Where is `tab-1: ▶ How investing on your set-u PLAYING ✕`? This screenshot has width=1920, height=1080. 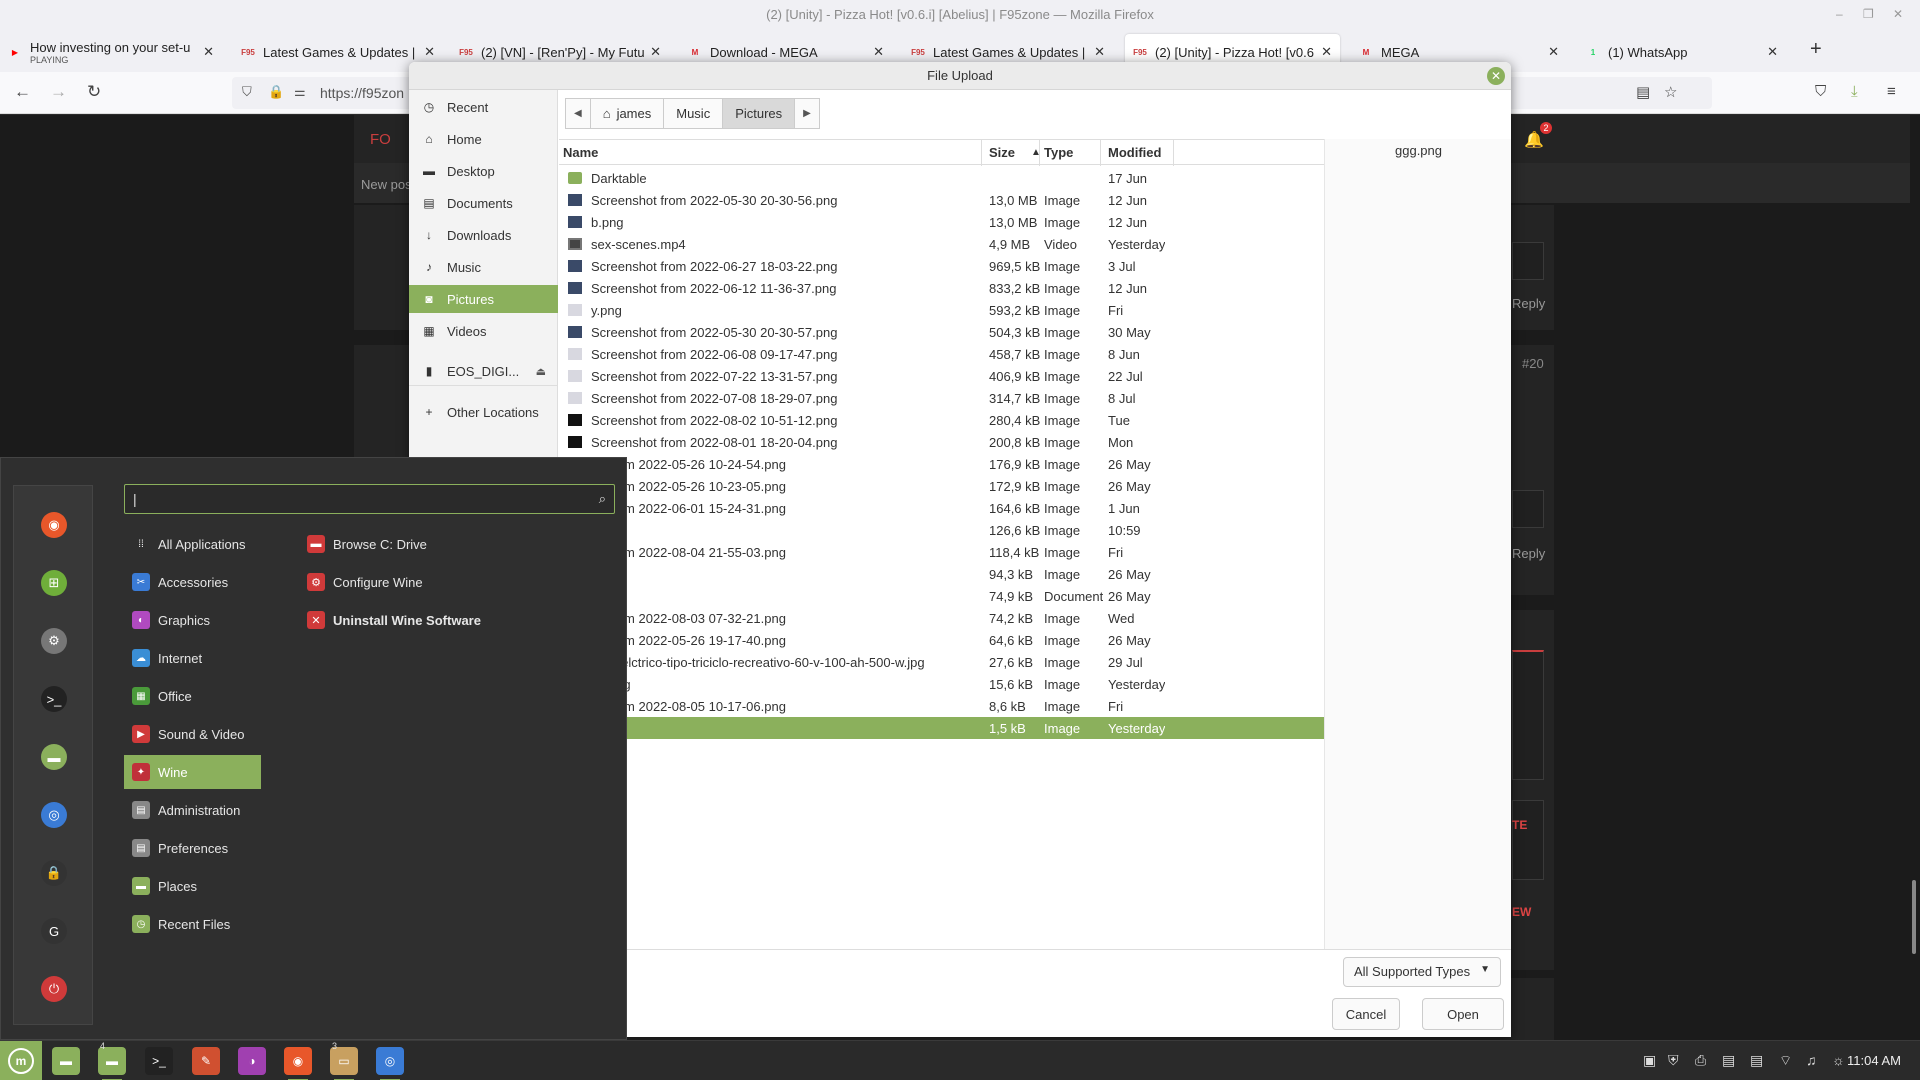 tab-1: ▶ How investing on your set-u PLAYING ✕ is located at coordinates (111, 52).